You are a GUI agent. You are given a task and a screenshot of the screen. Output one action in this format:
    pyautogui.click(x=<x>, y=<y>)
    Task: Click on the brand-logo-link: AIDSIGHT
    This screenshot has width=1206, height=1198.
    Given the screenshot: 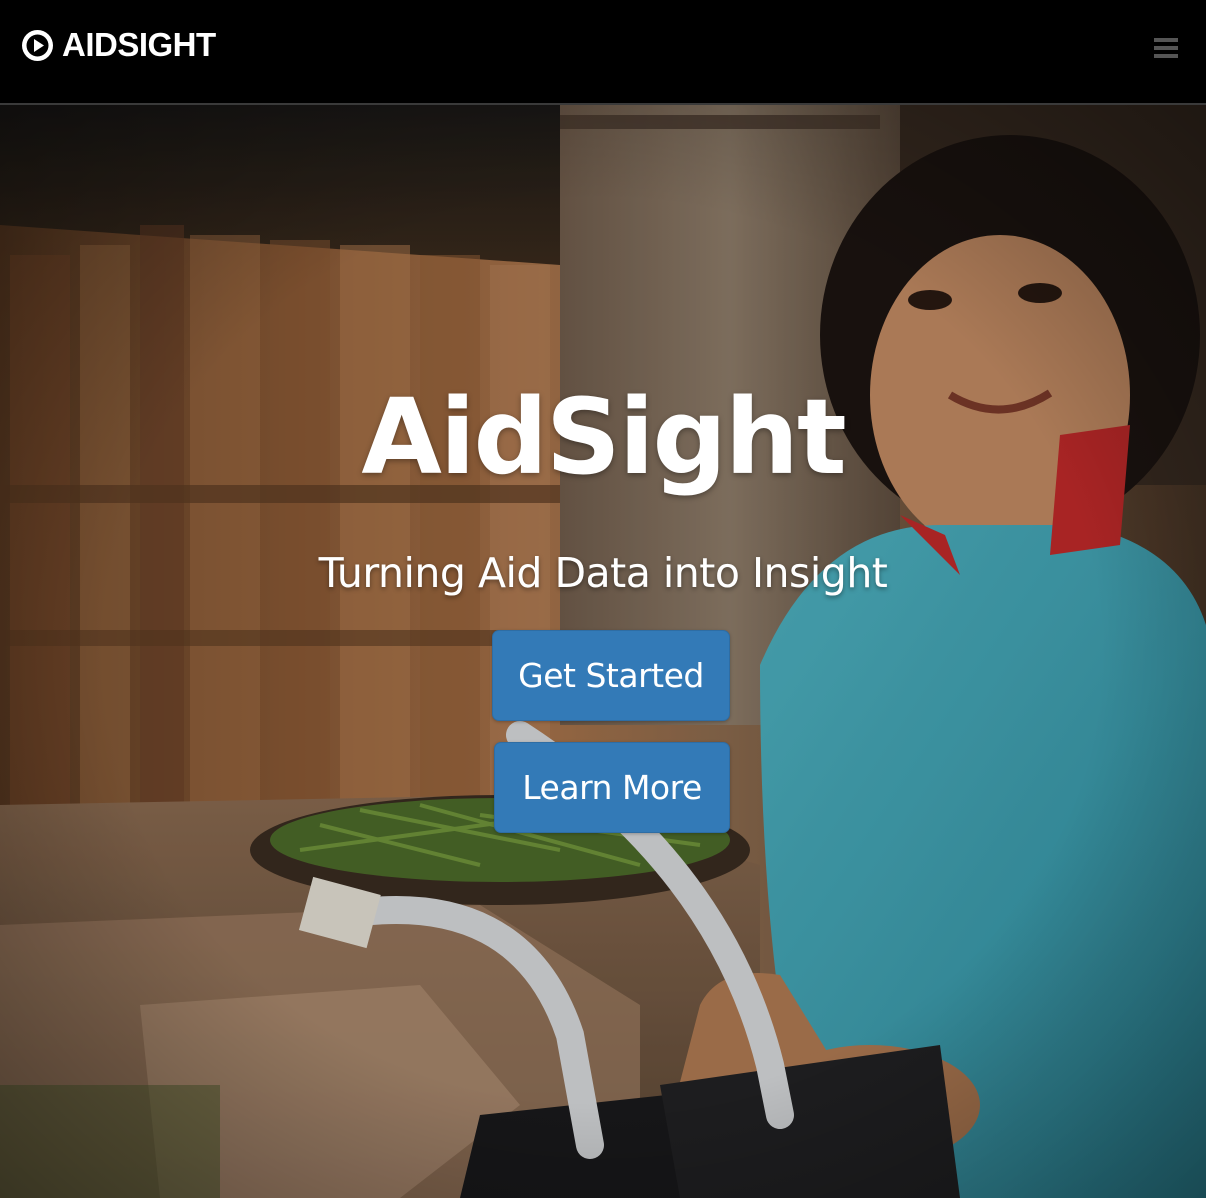 What is the action you would take?
    pyautogui.click(x=119, y=44)
    